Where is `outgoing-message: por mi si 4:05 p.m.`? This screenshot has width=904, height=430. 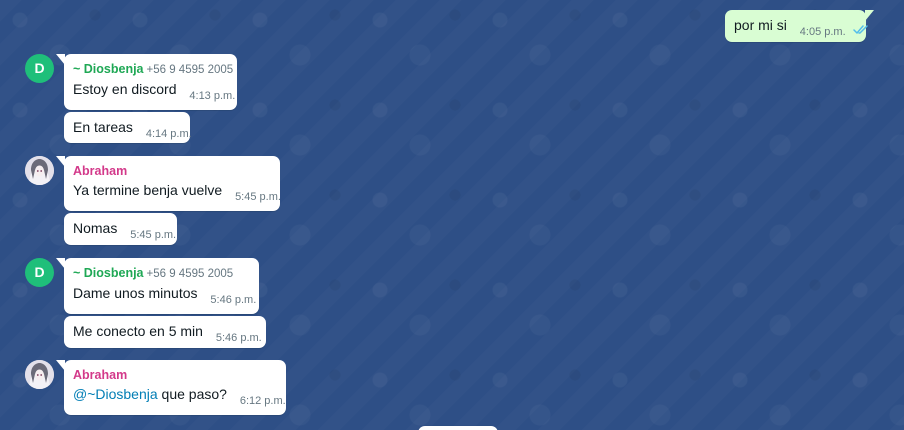
outgoing-message: por mi si 4:05 p.m. is located at coordinates (799, 26).